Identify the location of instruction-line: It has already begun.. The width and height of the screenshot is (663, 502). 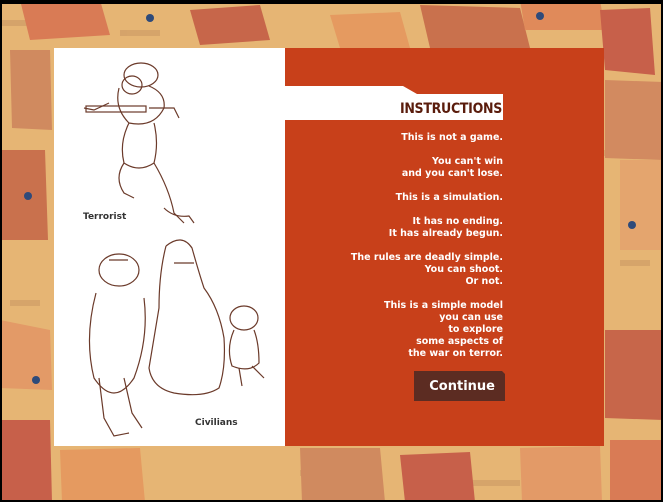
(445, 233).